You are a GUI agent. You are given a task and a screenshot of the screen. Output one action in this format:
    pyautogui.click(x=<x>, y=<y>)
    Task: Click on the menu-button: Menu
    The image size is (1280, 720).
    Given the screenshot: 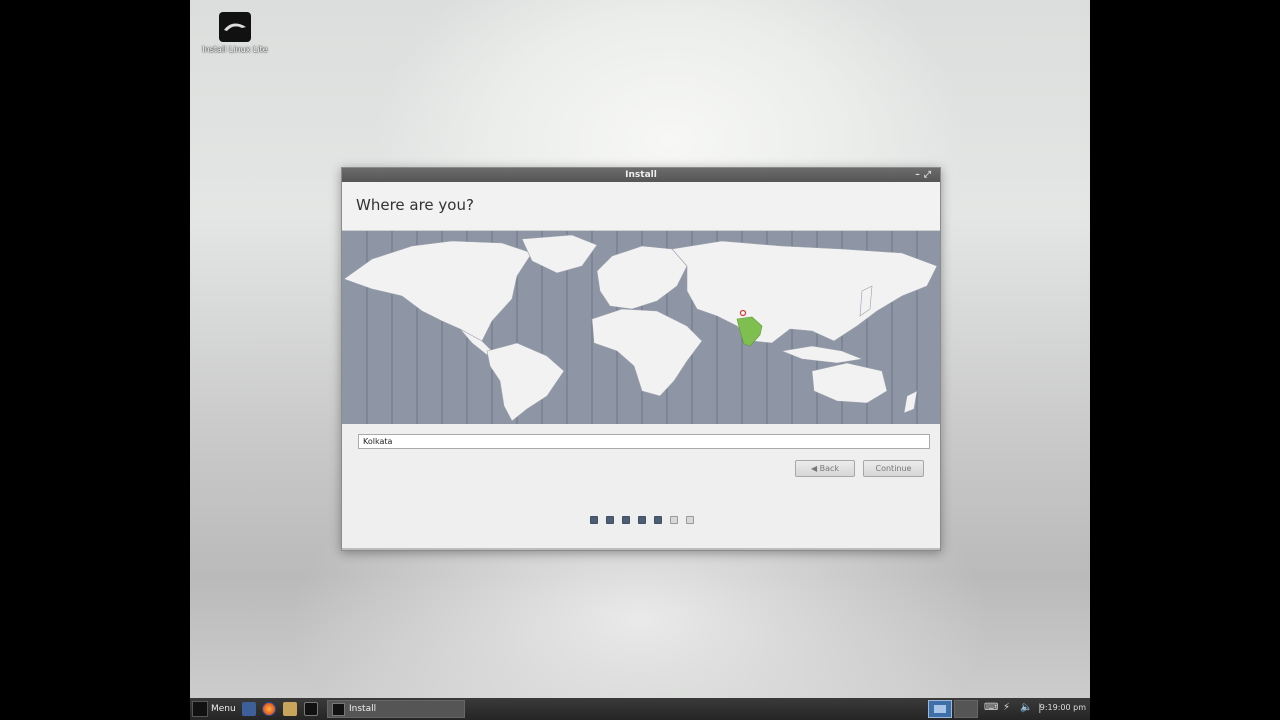 What is the action you would take?
    pyautogui.click(x=214, y=709)
    